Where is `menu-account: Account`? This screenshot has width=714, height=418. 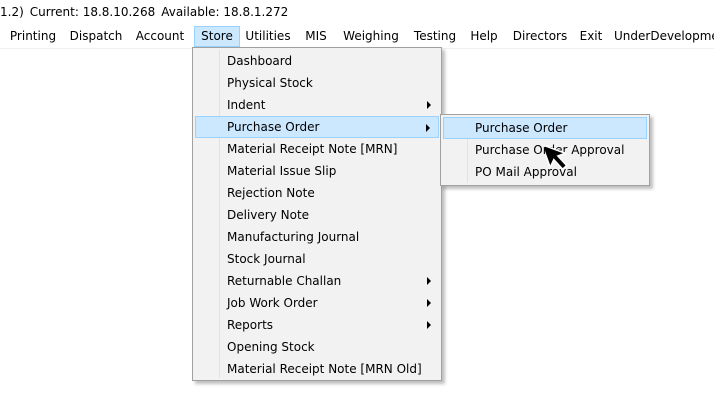 menu-account: Account is located at coordinates (160, 36).